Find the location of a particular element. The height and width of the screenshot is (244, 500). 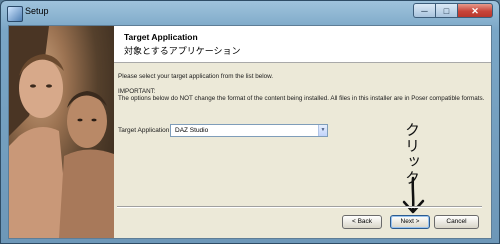

important-label: IMPORTANT: is located at coordinates (137, 91).